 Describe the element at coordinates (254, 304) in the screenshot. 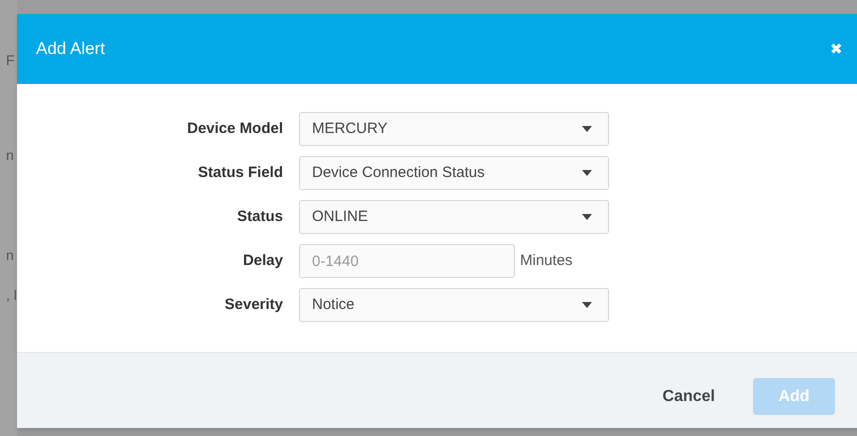

I see `field-label: Severity` at that location.